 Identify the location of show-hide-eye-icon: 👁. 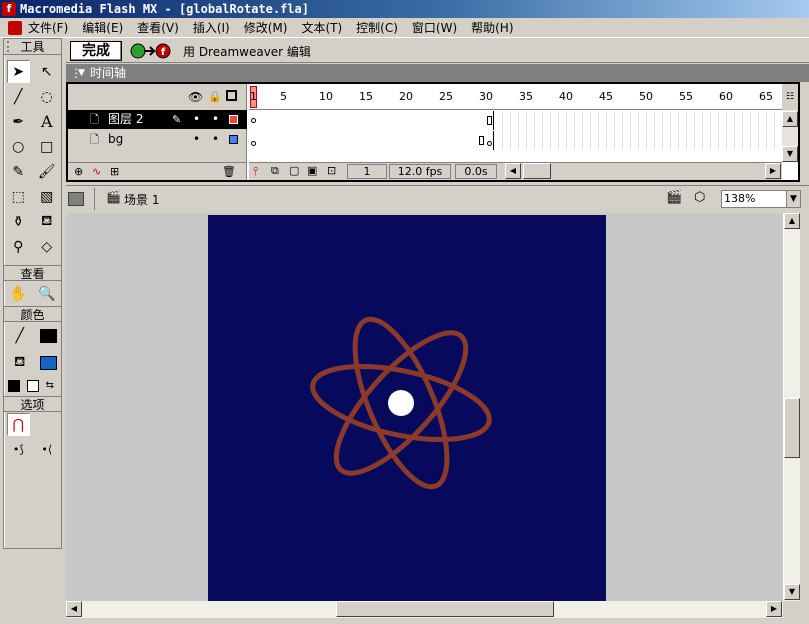
(195, 97).